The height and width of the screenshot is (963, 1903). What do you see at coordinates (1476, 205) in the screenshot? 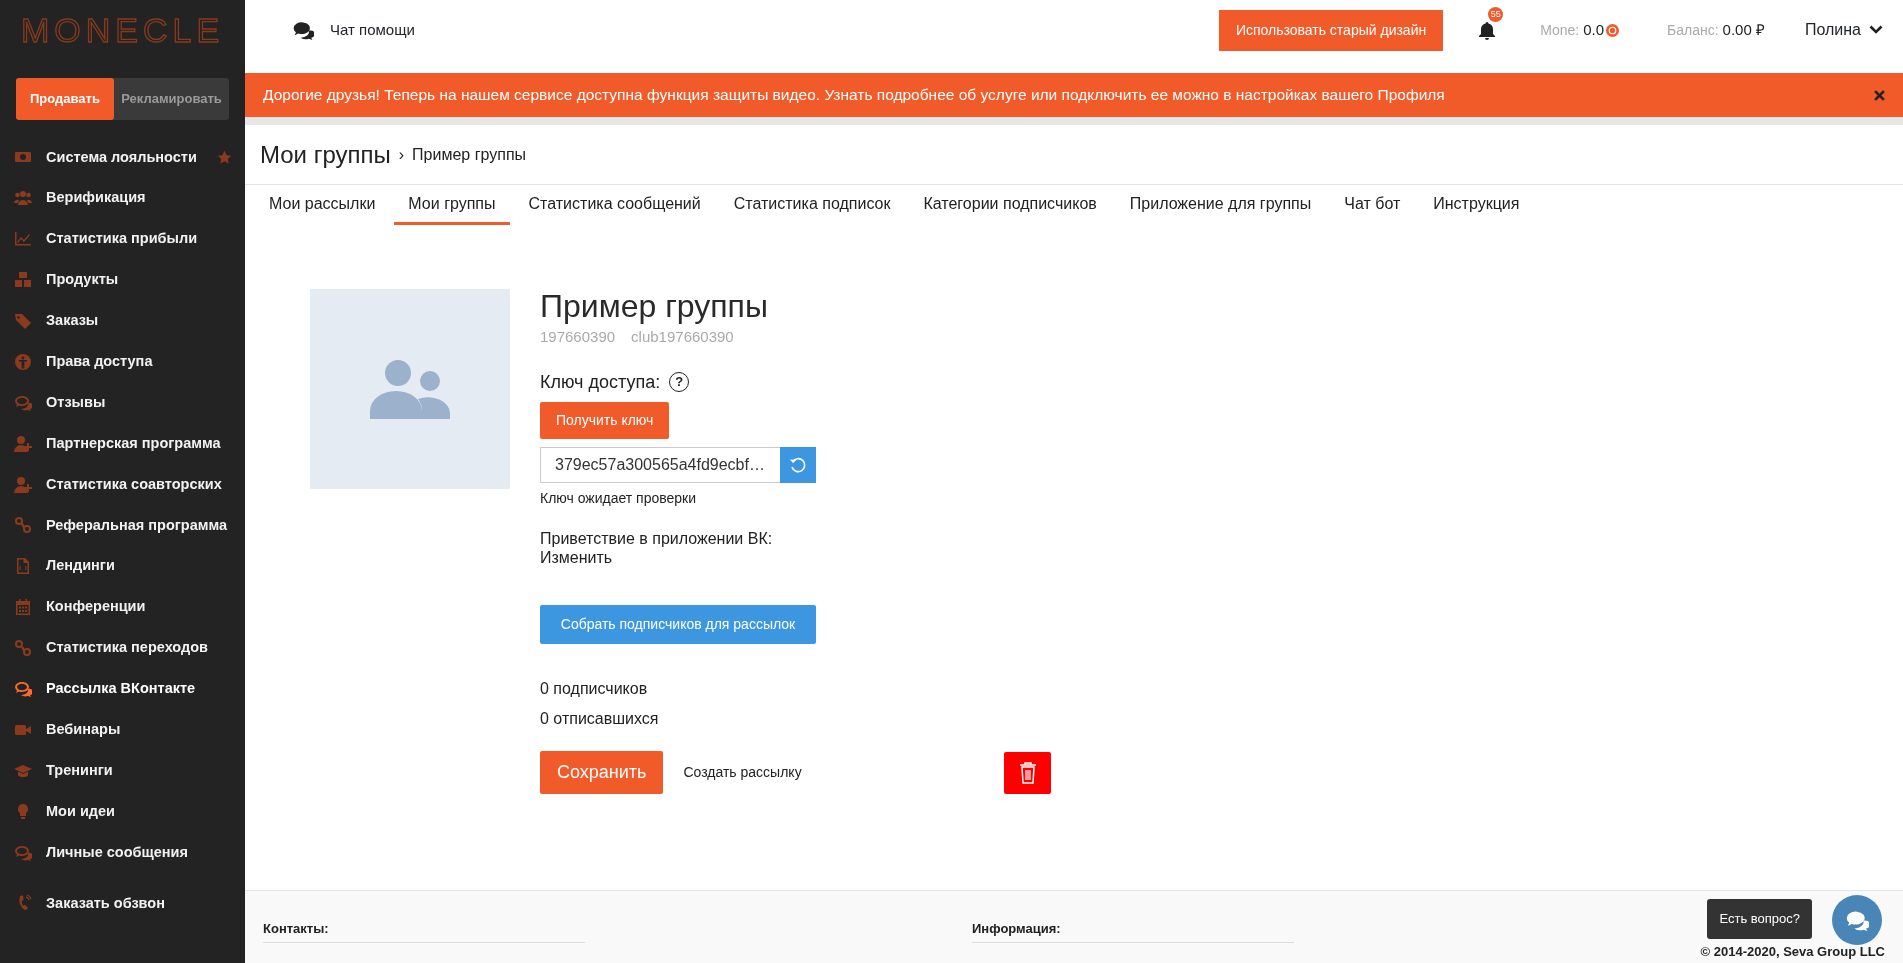
I see `tab: Инструкция` at bounding box center [1476, 205].